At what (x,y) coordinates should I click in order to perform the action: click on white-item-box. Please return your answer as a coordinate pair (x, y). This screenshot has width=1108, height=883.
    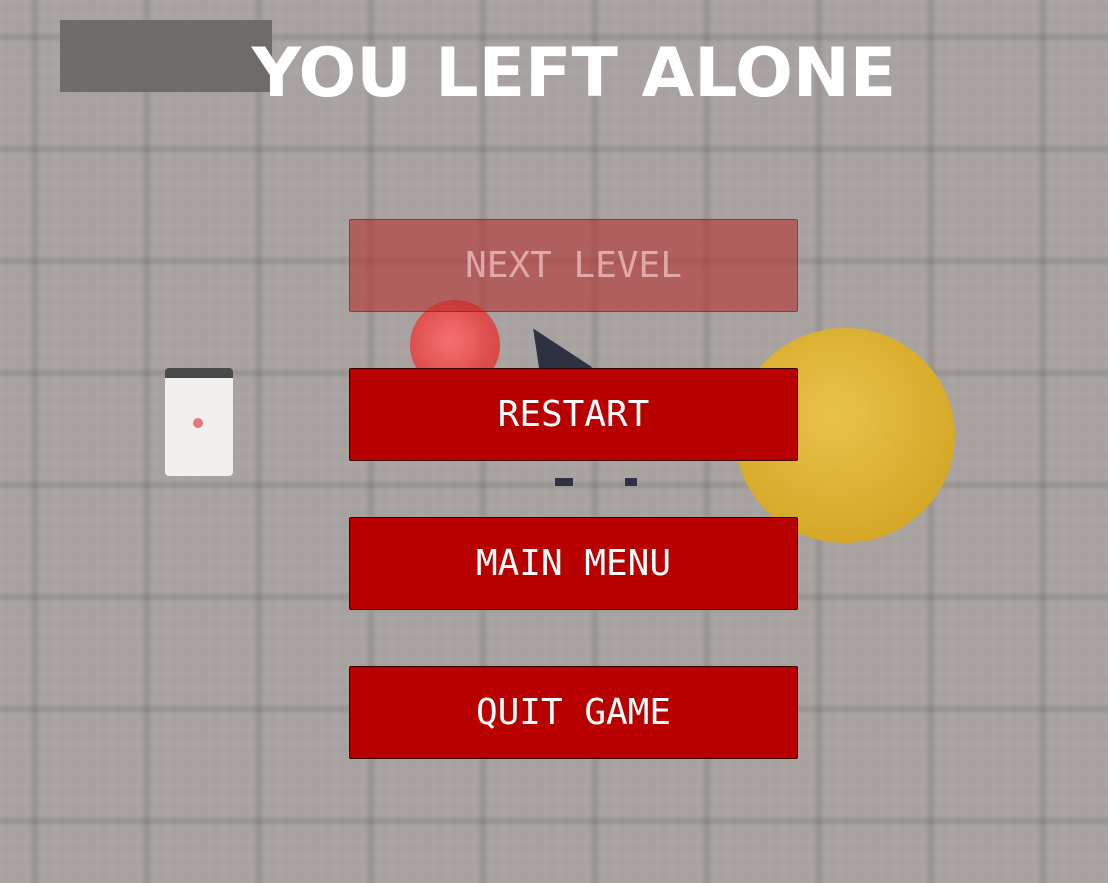
    Looking at the image, I should click on (199, 422).